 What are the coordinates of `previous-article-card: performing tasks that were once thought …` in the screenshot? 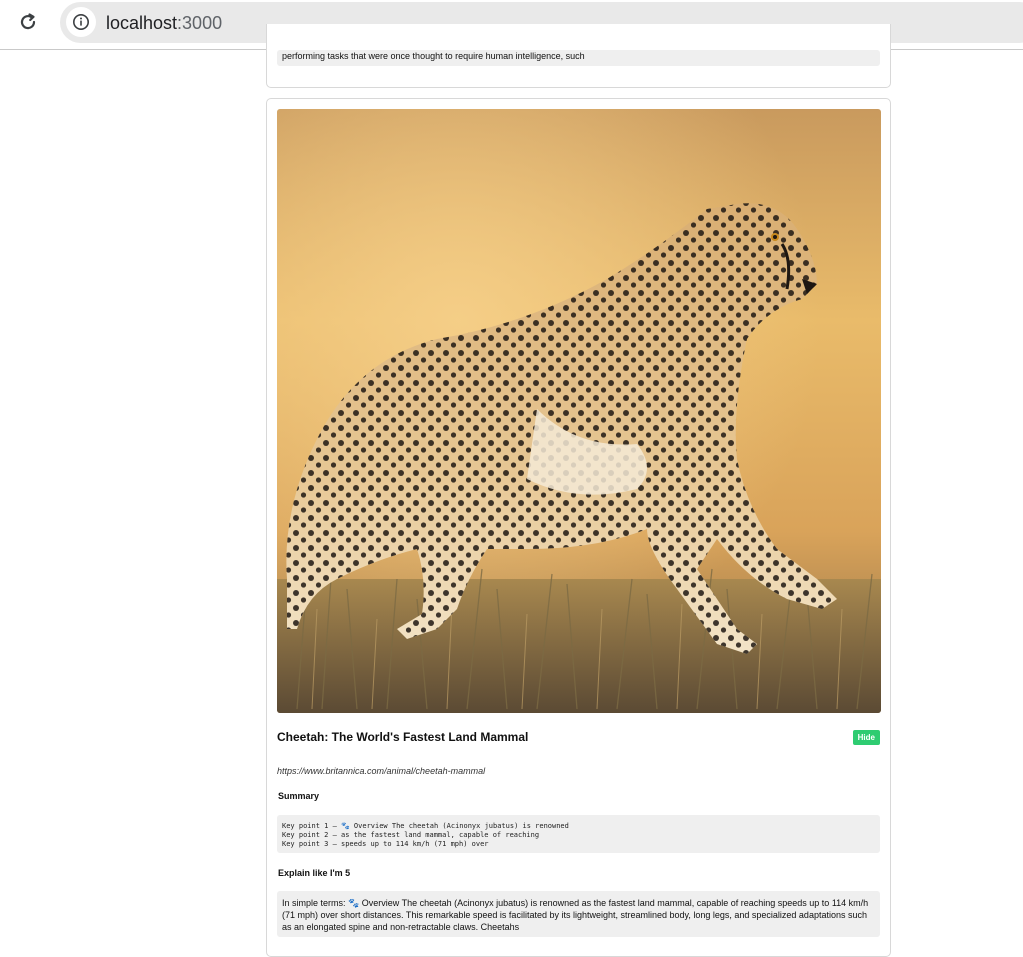 It's located at (578, 56).